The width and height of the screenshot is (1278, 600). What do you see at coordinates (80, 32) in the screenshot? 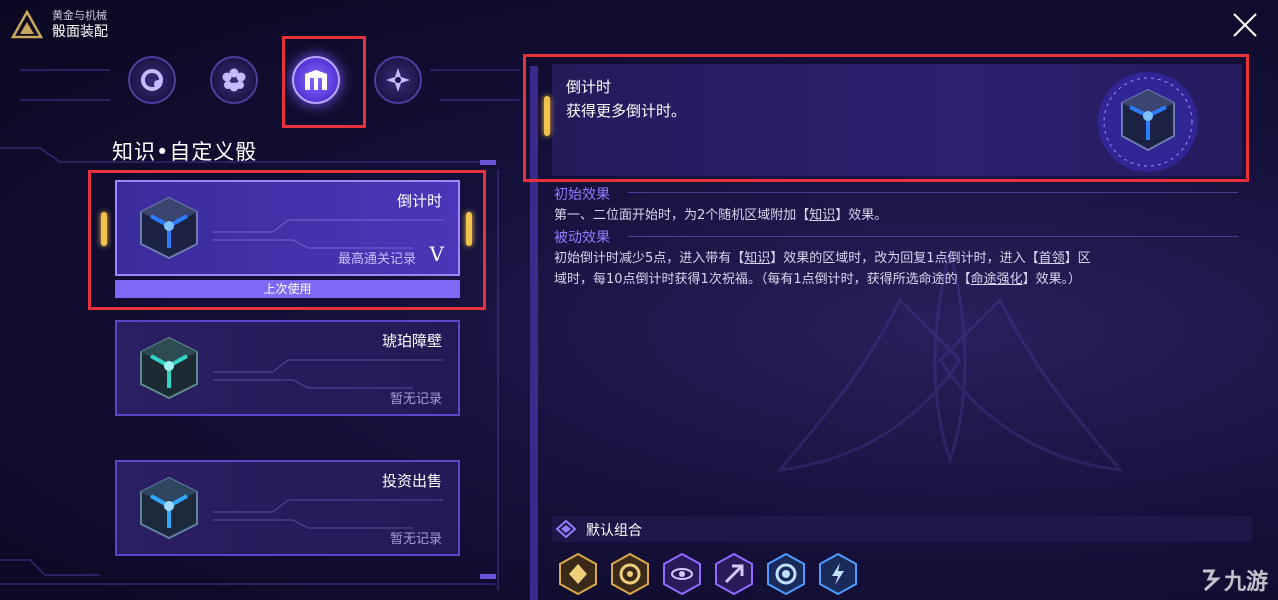
I see `header-title: 骰面装配` at bounding box center [80, 32].